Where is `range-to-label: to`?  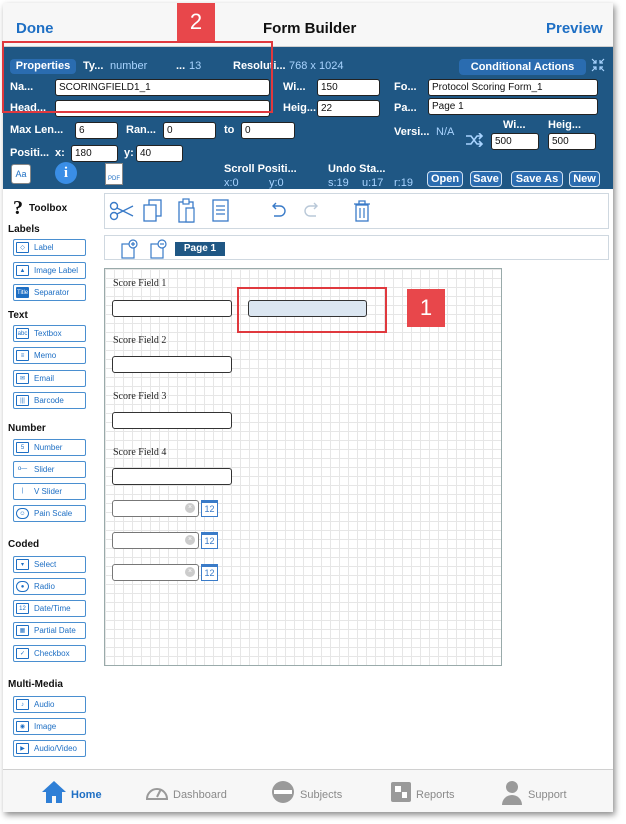 range-to-label: to is located at coordinates (229, 130).